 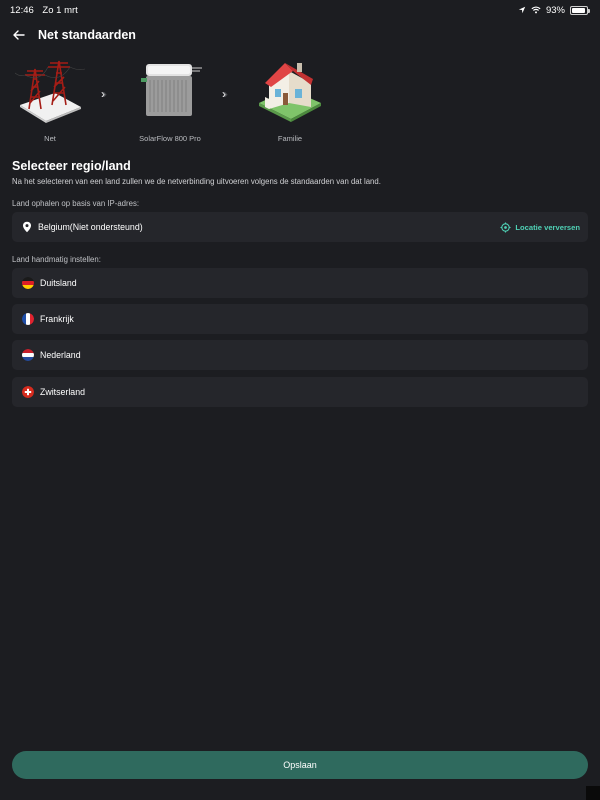 I want to click on ip-section-label: Land ophalen op basis van IP-adres:, so click(x=76, y=203).